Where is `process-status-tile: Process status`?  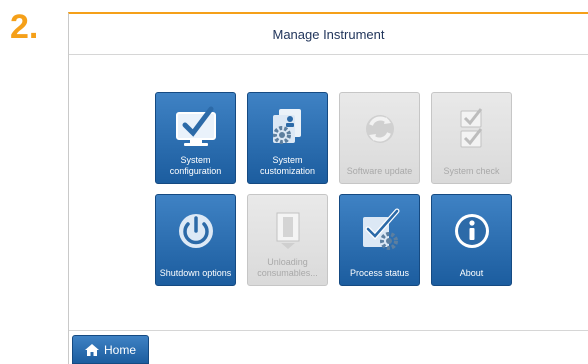 process-status-tile: Process status is located at coordinates (379, 240).